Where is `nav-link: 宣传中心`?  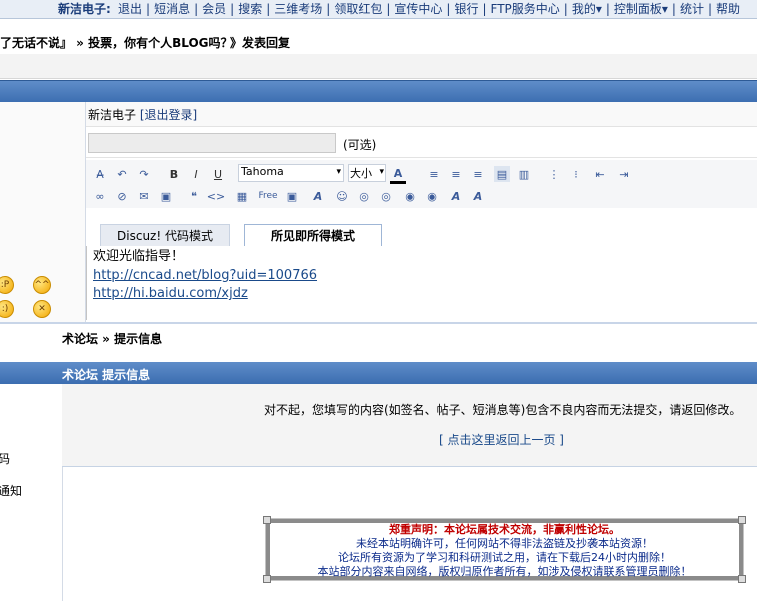 nav-link: 宣传中心 is located at coordinates (418, 9).